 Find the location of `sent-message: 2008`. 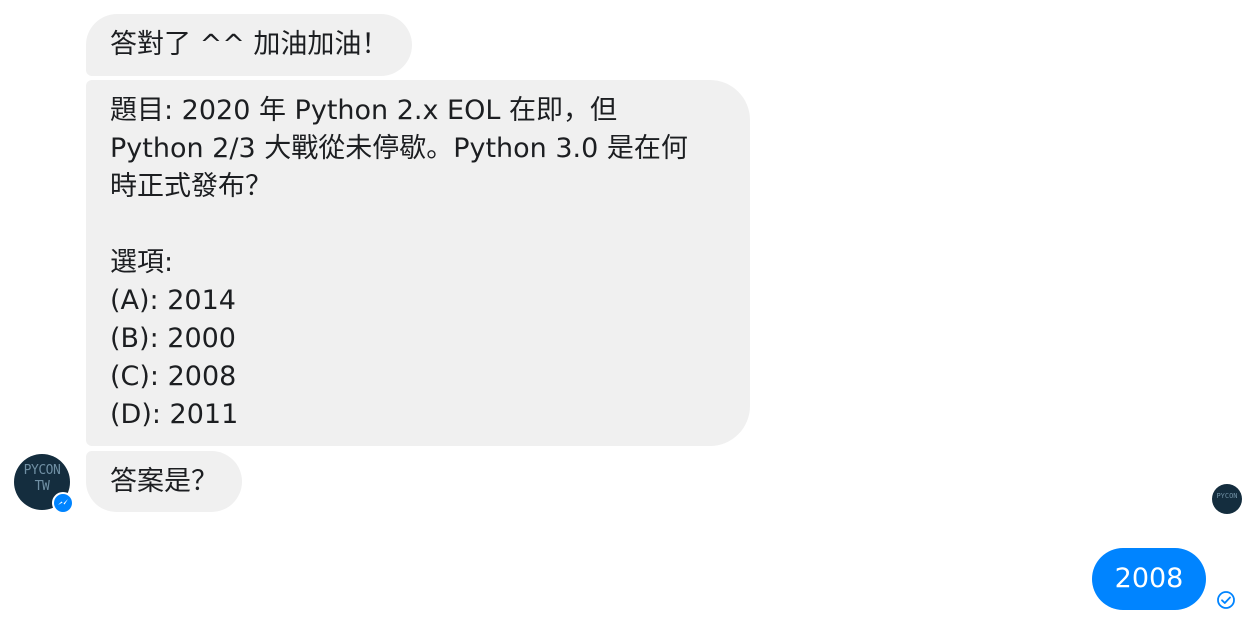

sent-message: 2008 is located at coordinates (1149, 579).